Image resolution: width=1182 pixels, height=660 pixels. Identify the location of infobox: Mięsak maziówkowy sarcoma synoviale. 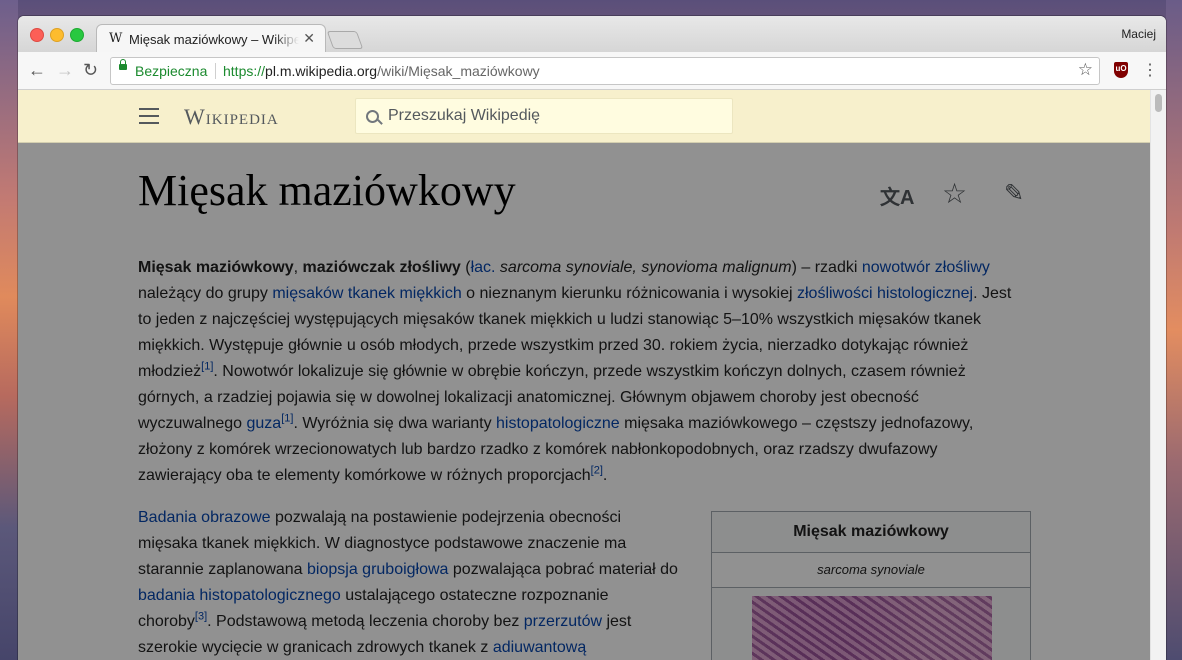
(871, 585).